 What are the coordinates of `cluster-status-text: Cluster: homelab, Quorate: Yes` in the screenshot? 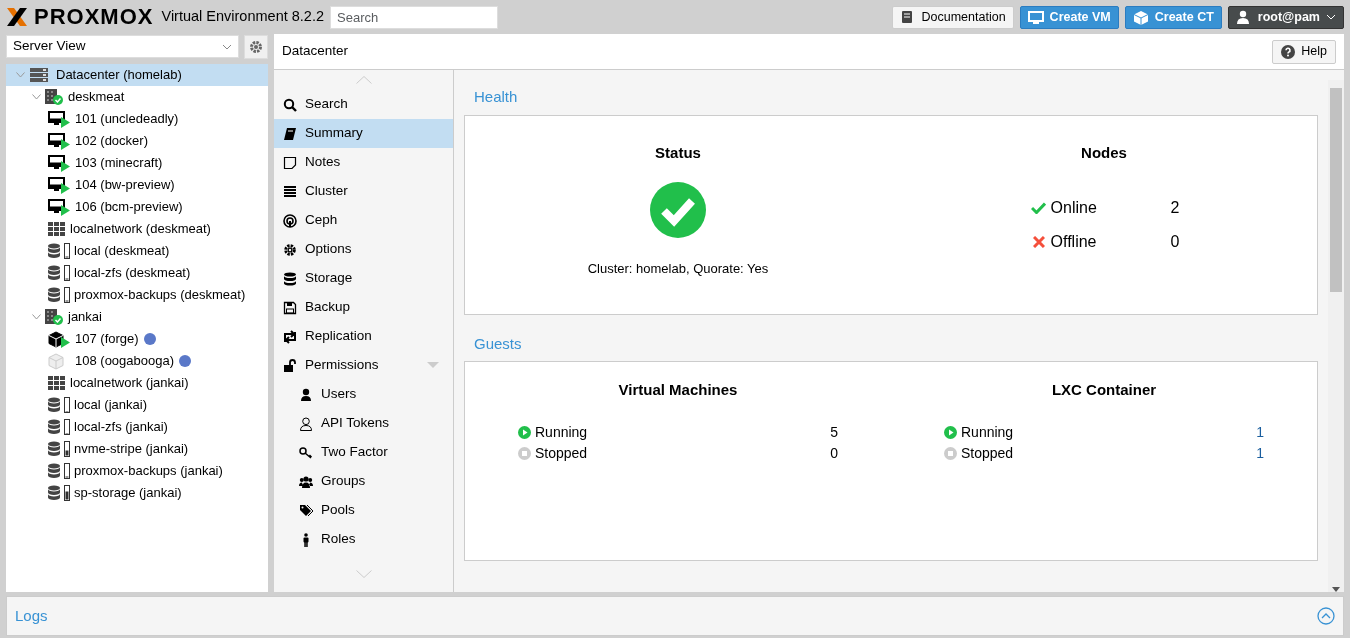 It's located at (678, 268).